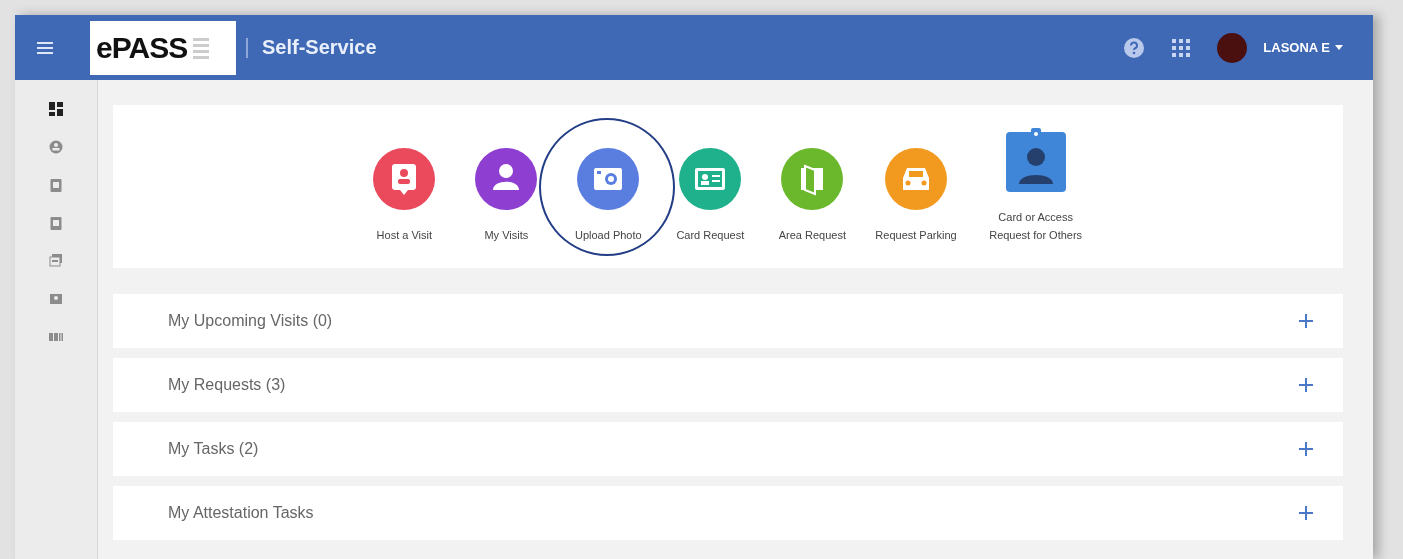 The height and width of the screenshot is (559, 1403). Describe the element at coordinates (1134, 47) in the screenshot. I see `help-icon` at that location.